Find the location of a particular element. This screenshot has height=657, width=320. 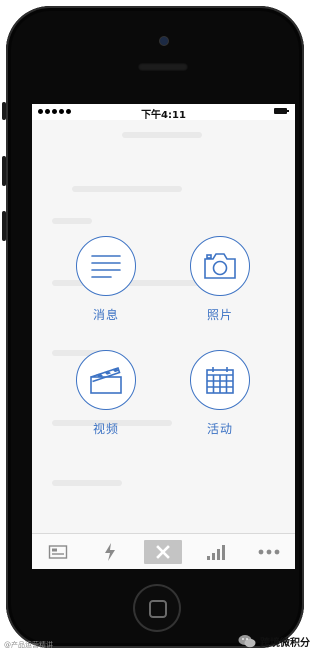

camera-icon is located at coordinates (220, 266).